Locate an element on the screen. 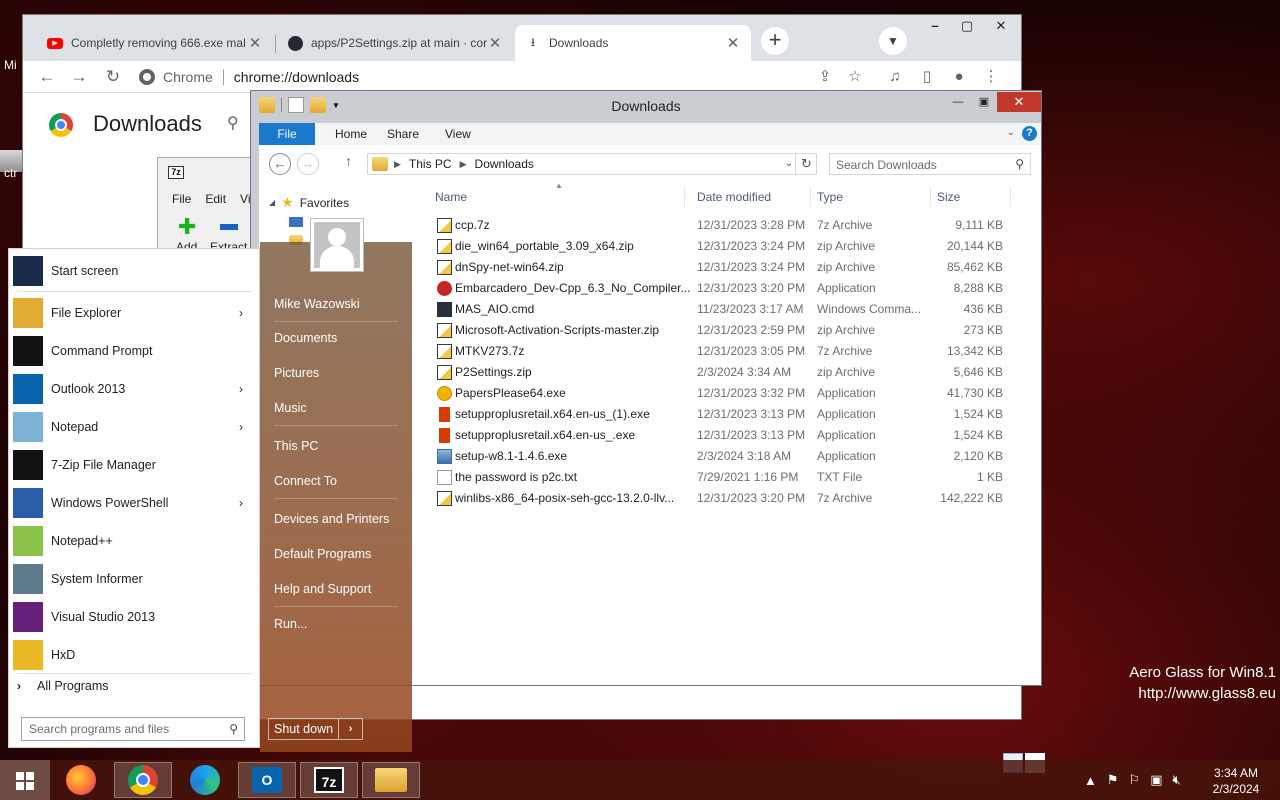  tab-view: View is located at coordinates (458, 134).